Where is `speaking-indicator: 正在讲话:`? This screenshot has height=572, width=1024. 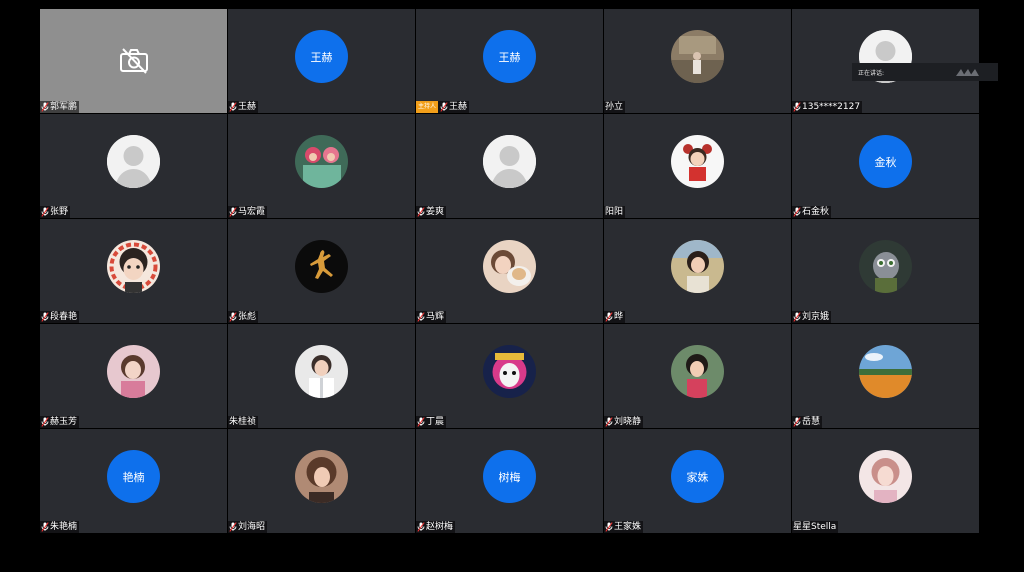
speaking-indicator: 正在讲话: is located at coordinates (925, 72).